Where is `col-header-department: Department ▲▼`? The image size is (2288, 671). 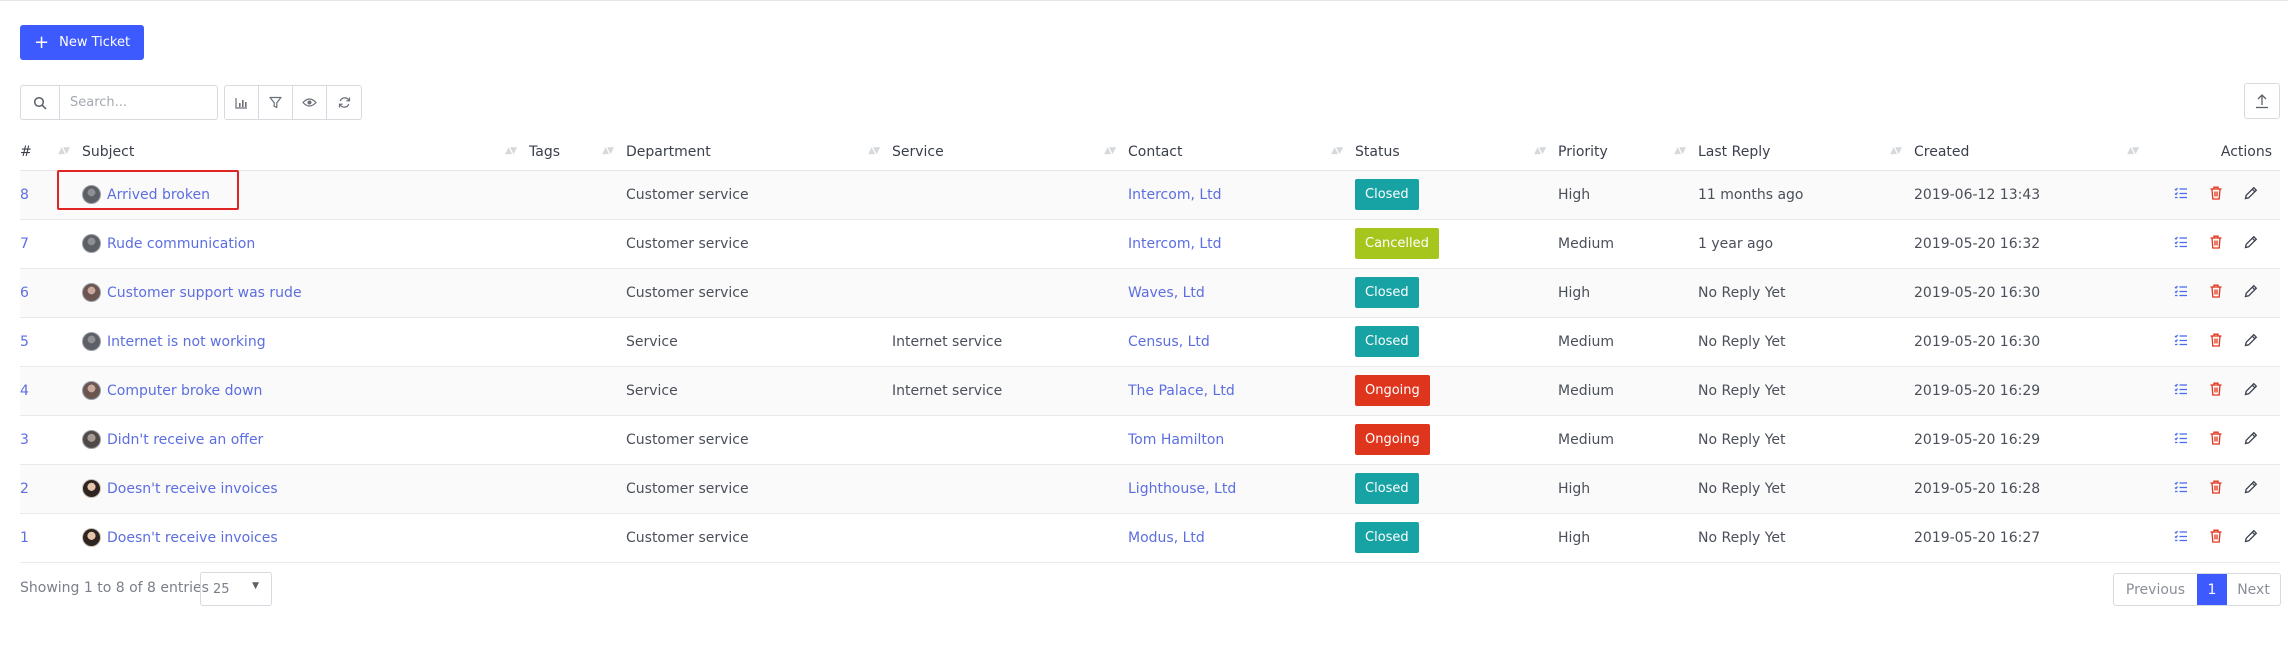 col-header-department: Department ▲▼ is located at coordinates (759, 152).